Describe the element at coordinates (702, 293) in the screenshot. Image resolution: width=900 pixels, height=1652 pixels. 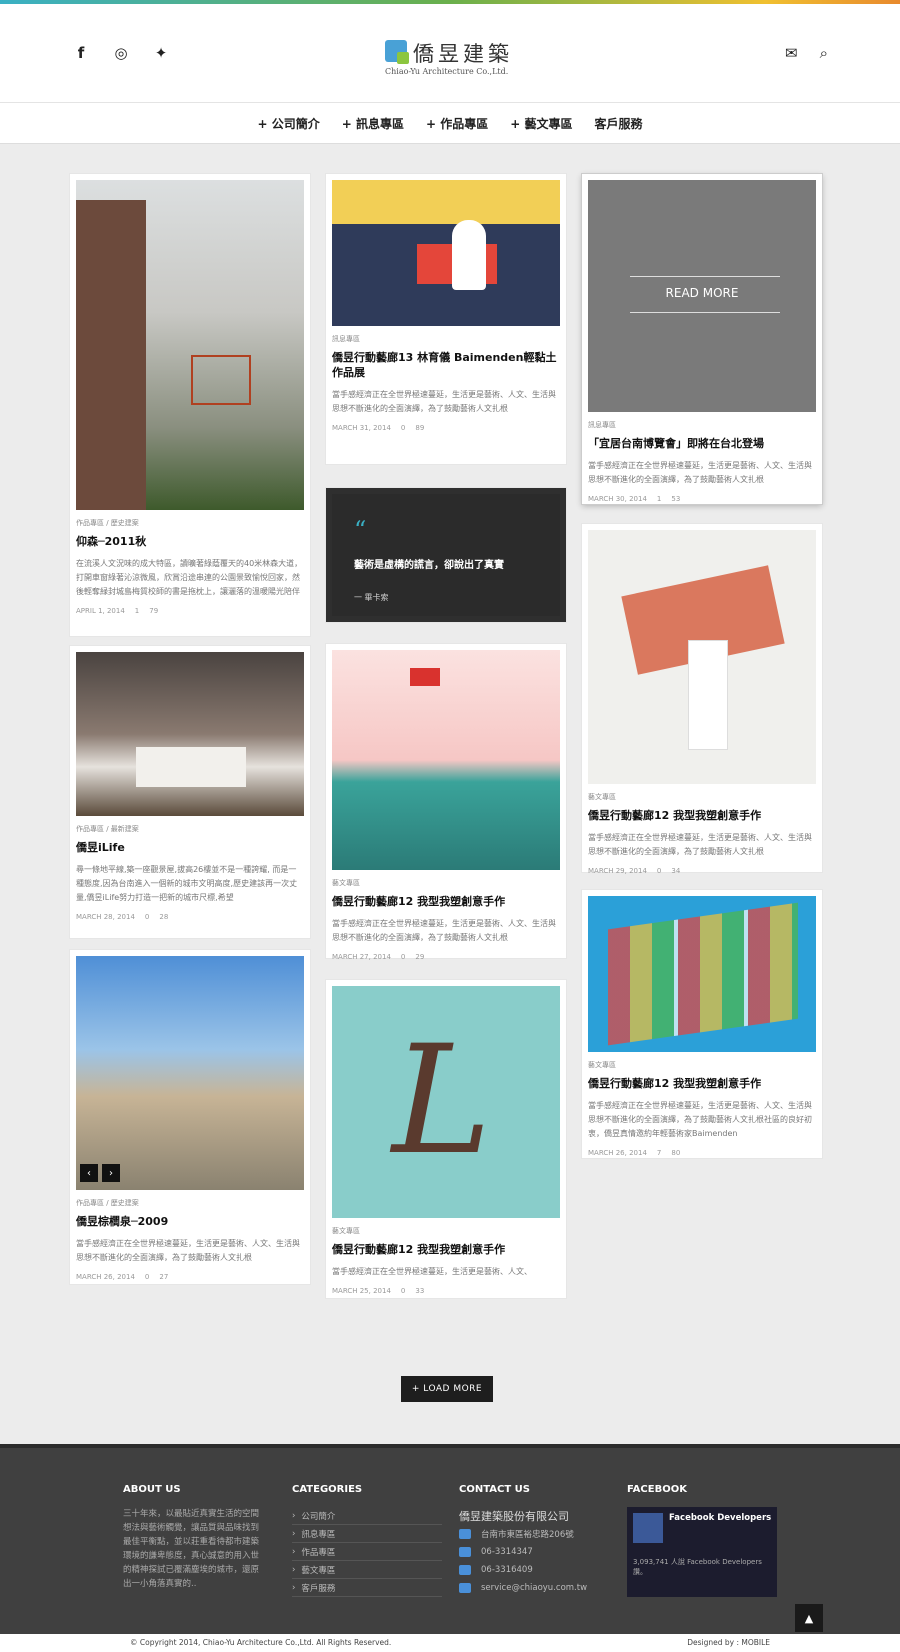
I see `read-more-overlay: READ MORE` at that location.